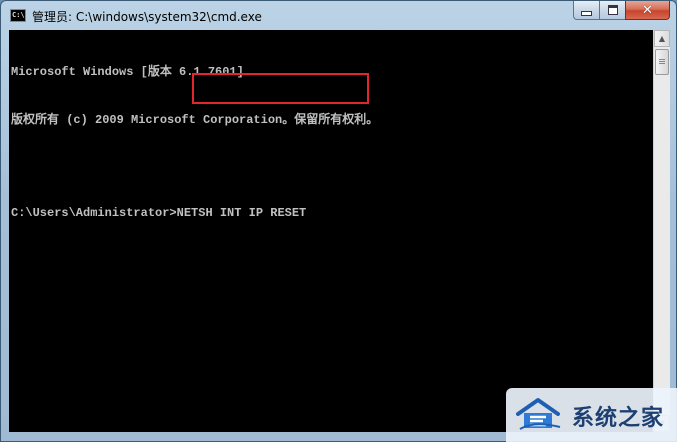  What do you see at coordinates (18, 15) in the screenshot?
I see `cmd-app-icon: C:\` at bounding box center [18, 15].